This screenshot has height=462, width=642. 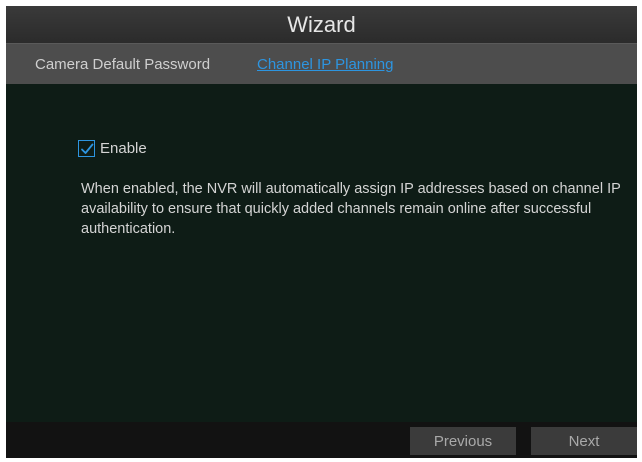 What do you see at coordinates (463, 441) in the screenshot?
I see `previous-button: Previous` at bounding box center [463, 441].